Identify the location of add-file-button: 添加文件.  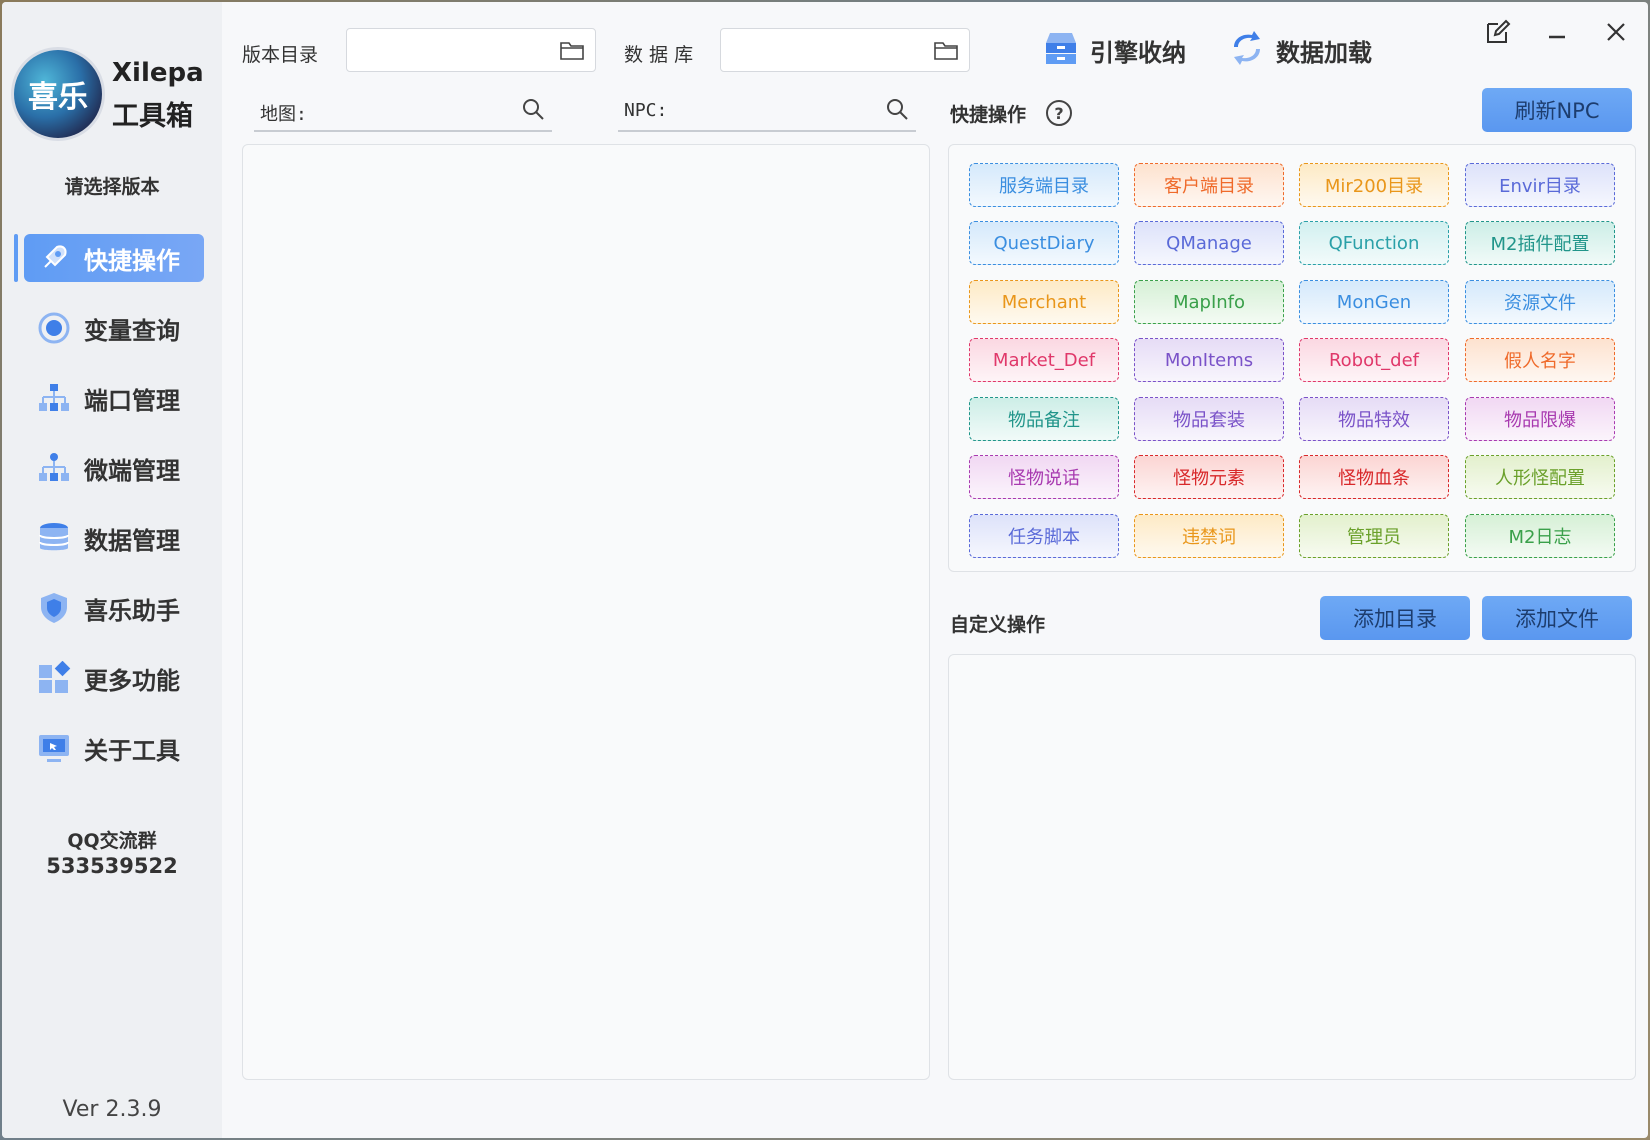
(1557, 618).